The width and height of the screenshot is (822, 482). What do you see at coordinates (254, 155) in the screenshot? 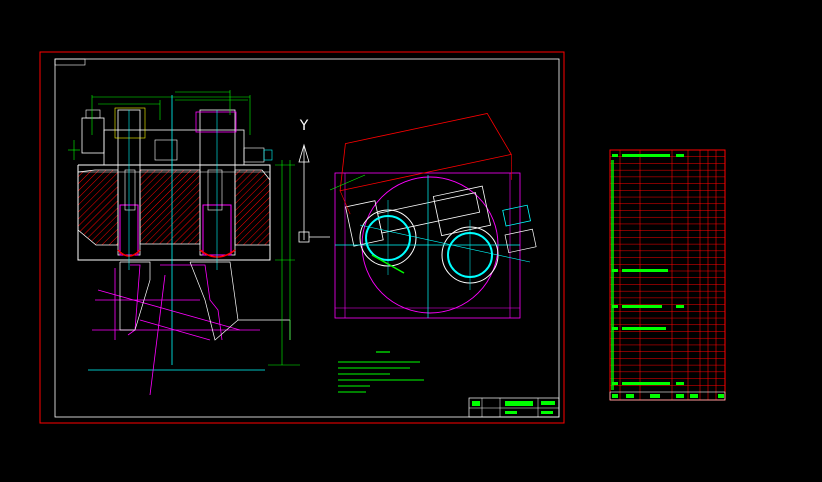
I see `right-coupling` at bounding box center [254, 155].